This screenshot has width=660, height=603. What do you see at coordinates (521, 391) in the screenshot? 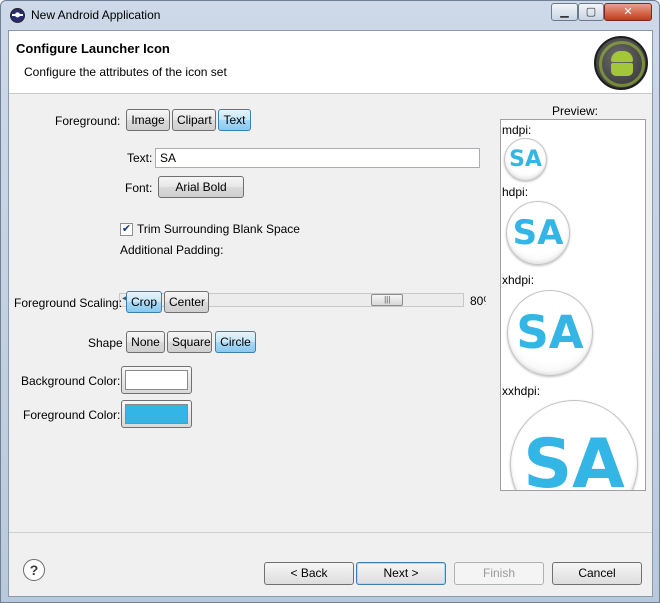
I see `preview-xxhdpi-label: xxhdpi:` at bounding box center [521, 391].